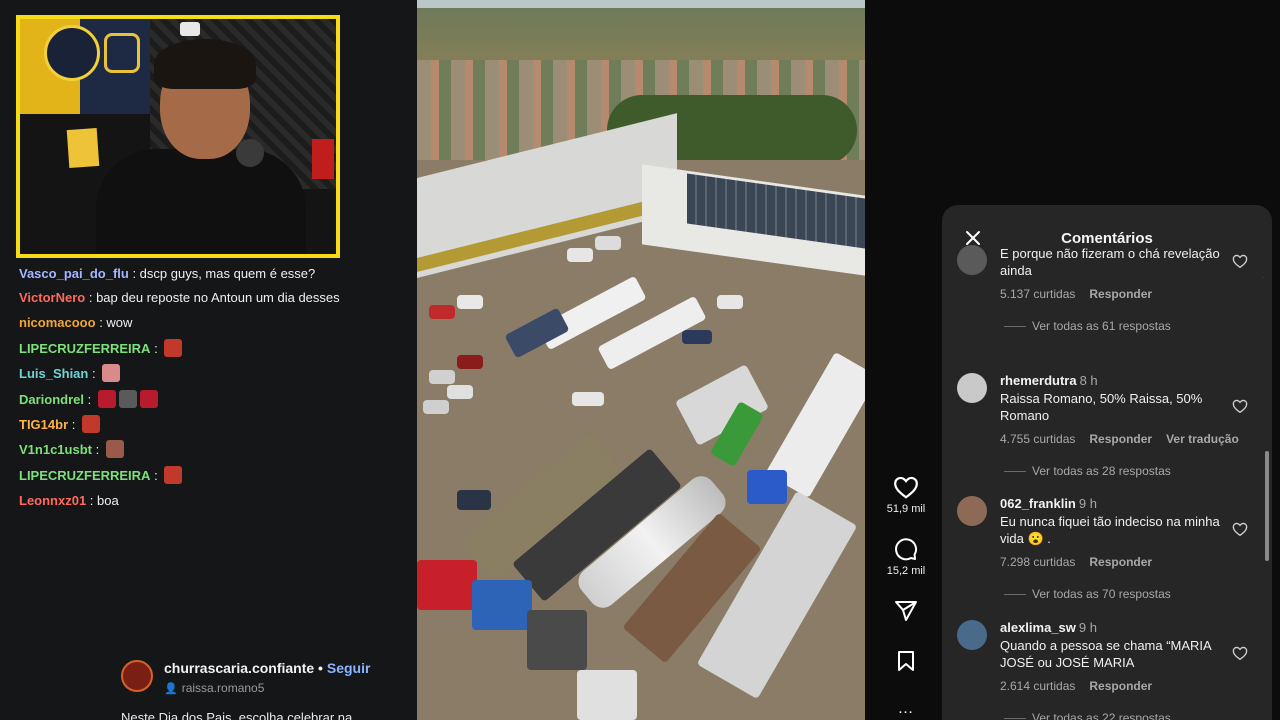 The width and height of the screenshot is (1280, 720). What do you see at coordinates (239, 668) in the screenshot?
I see `author-name: churrascaria.confiante` at bounding box center [239, 668].